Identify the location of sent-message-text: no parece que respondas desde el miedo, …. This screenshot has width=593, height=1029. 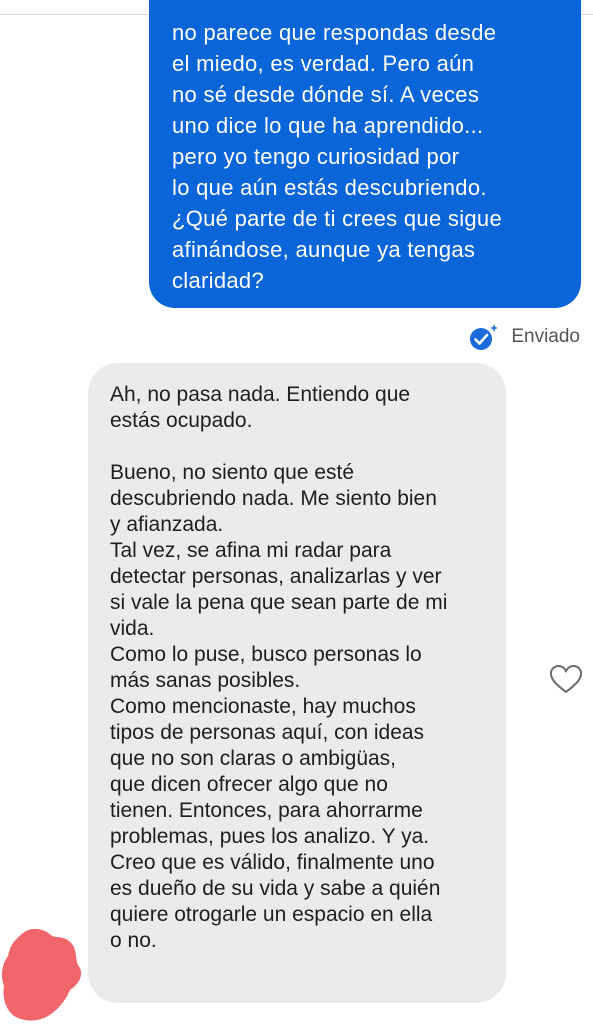
(337, 156).